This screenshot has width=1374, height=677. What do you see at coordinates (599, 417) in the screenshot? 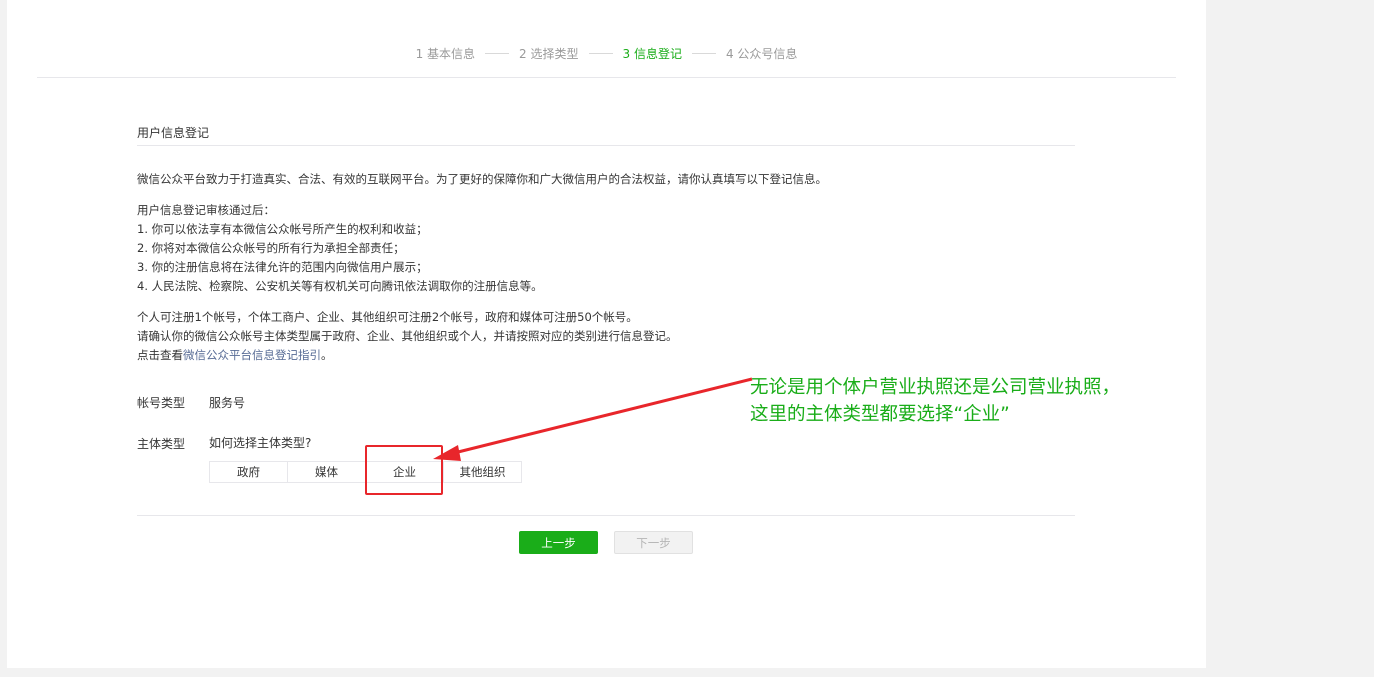
I see `arrow-shaft` at bounding box center [599, 417].